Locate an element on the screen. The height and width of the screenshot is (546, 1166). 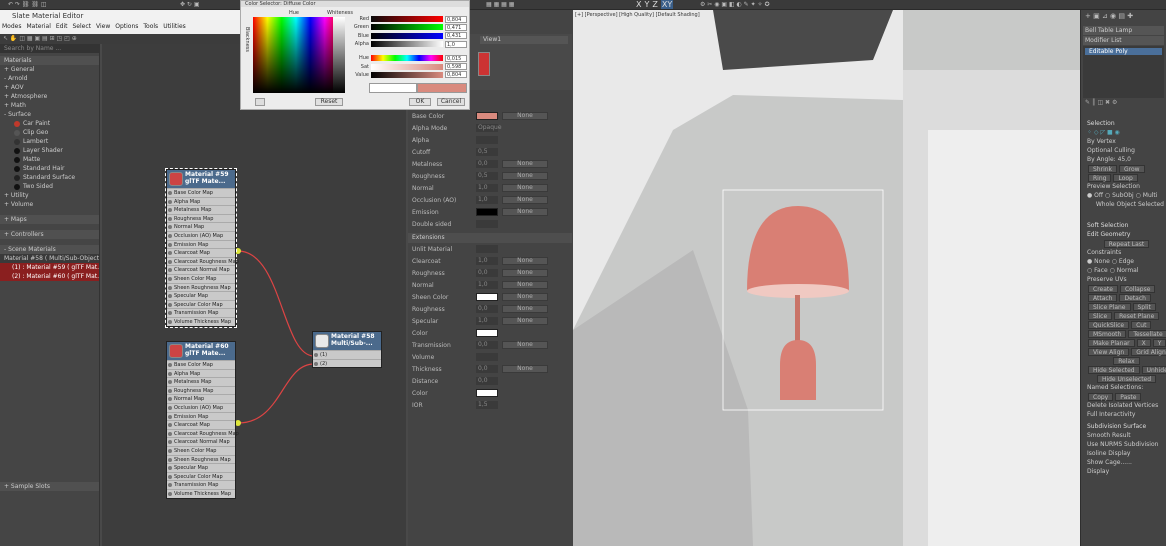
node-slot: (1) is located at coordinates (347, 354).